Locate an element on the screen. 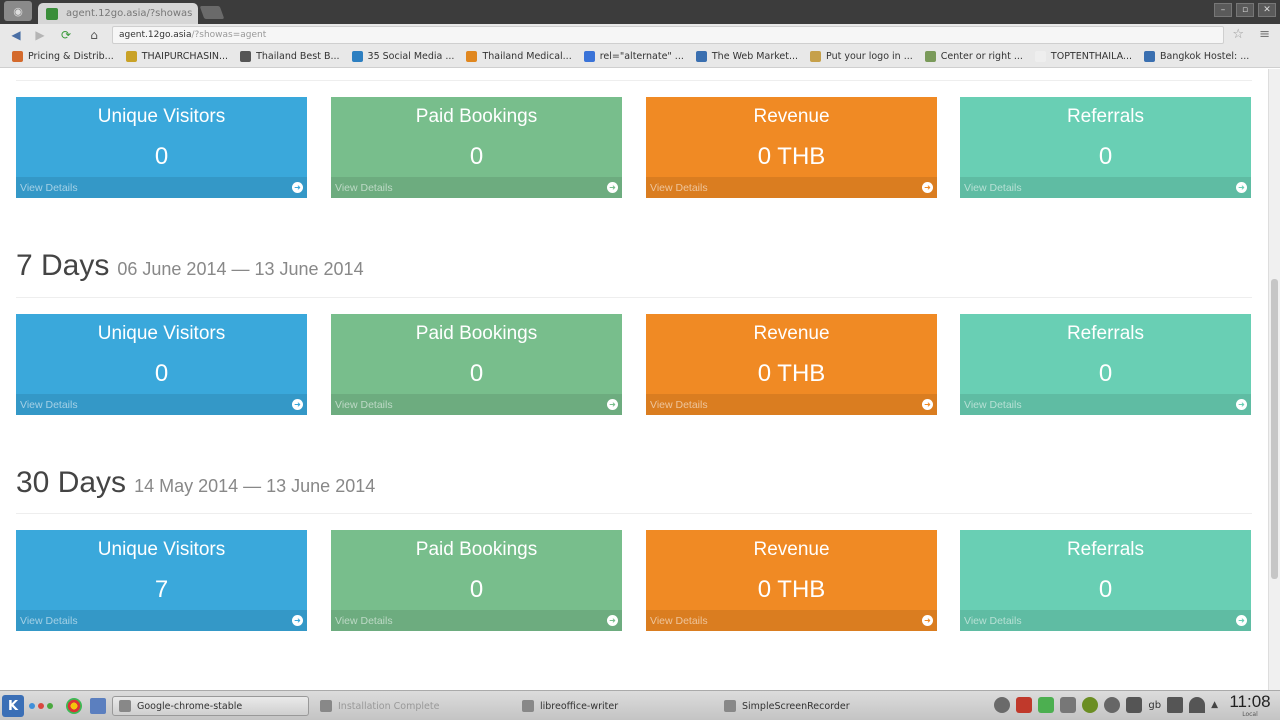  clock-timezone: Local is located at coordinates (1250, 714).